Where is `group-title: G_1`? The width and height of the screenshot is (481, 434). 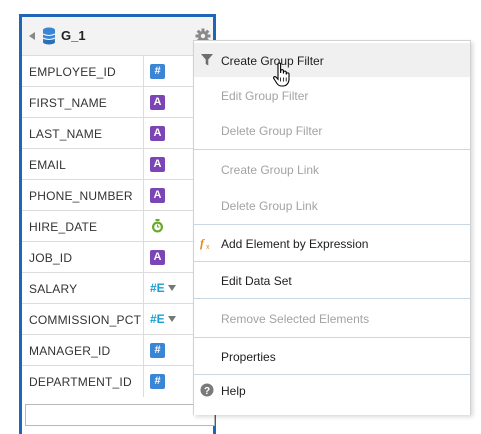
group-title: G_1 is located at coordinates (73, 35).